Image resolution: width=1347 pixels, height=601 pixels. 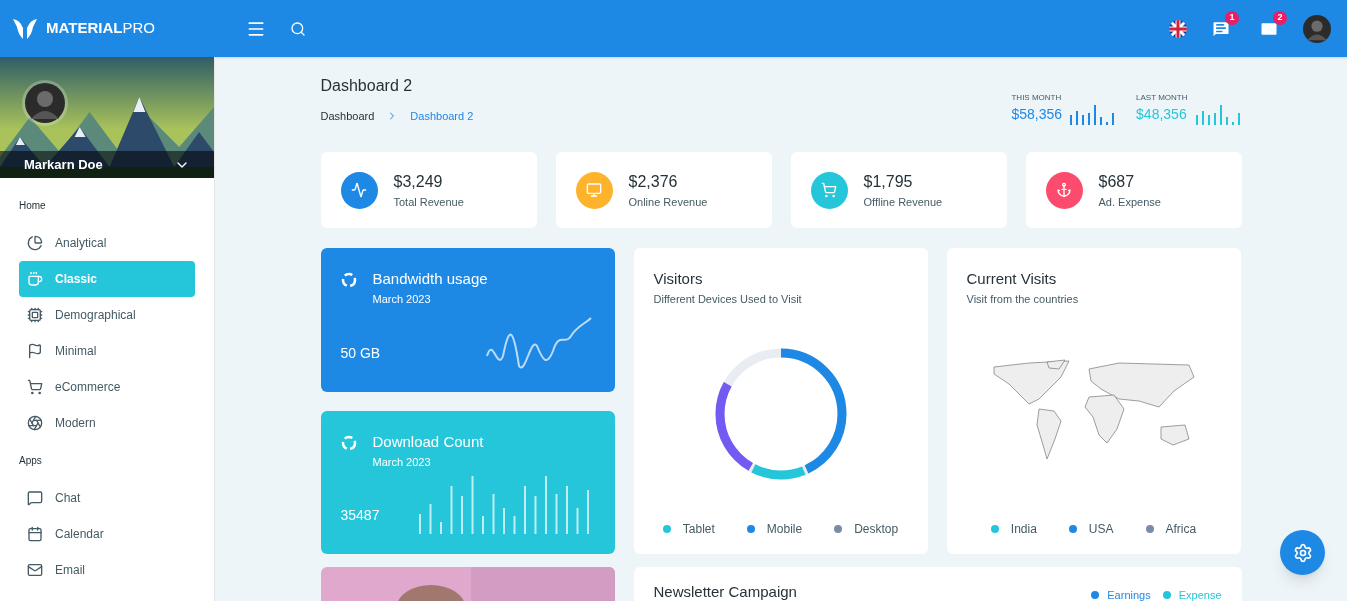 I want to click on card-subtitle: Different Devices Used to Visit, so click(x=728, y=299).